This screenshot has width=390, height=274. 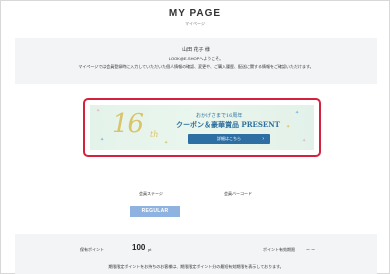 I want to click on page-subtitle: マイページ, so click(x=195, y=23).